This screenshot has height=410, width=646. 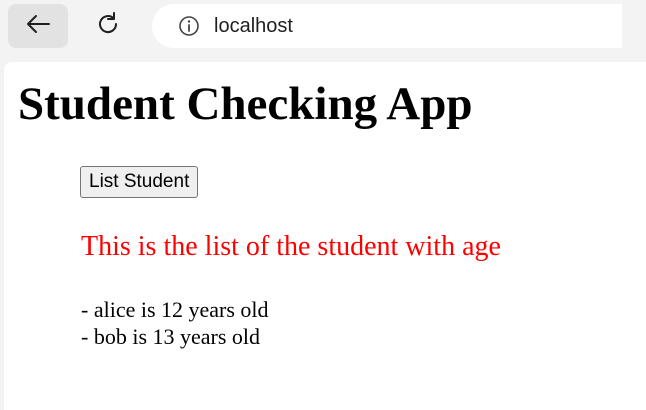 What do you see at coordinates (171, 336) in the screenshot?
I see `list-item: - bob is 13 years old` at bounding box center [171, 336].